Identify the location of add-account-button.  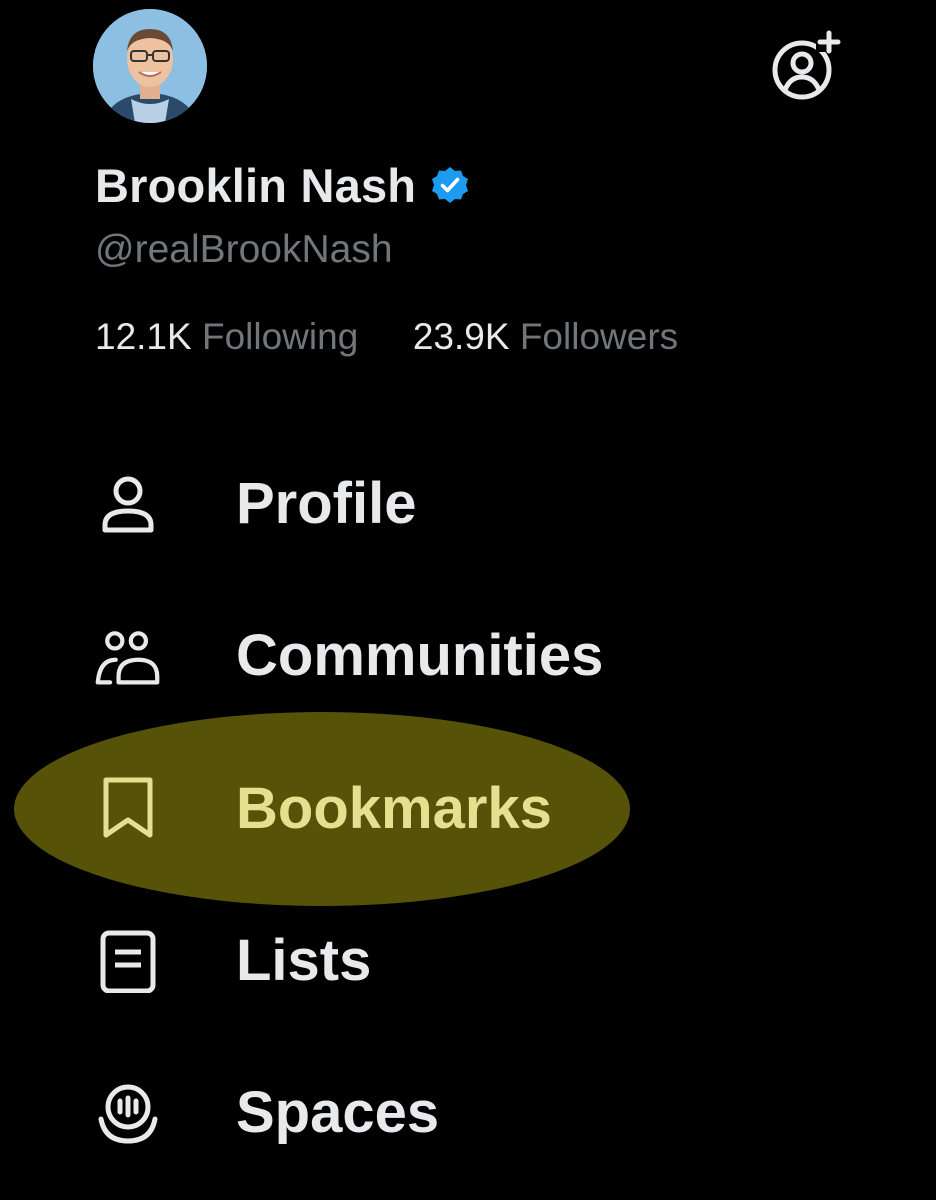
(806, 66).